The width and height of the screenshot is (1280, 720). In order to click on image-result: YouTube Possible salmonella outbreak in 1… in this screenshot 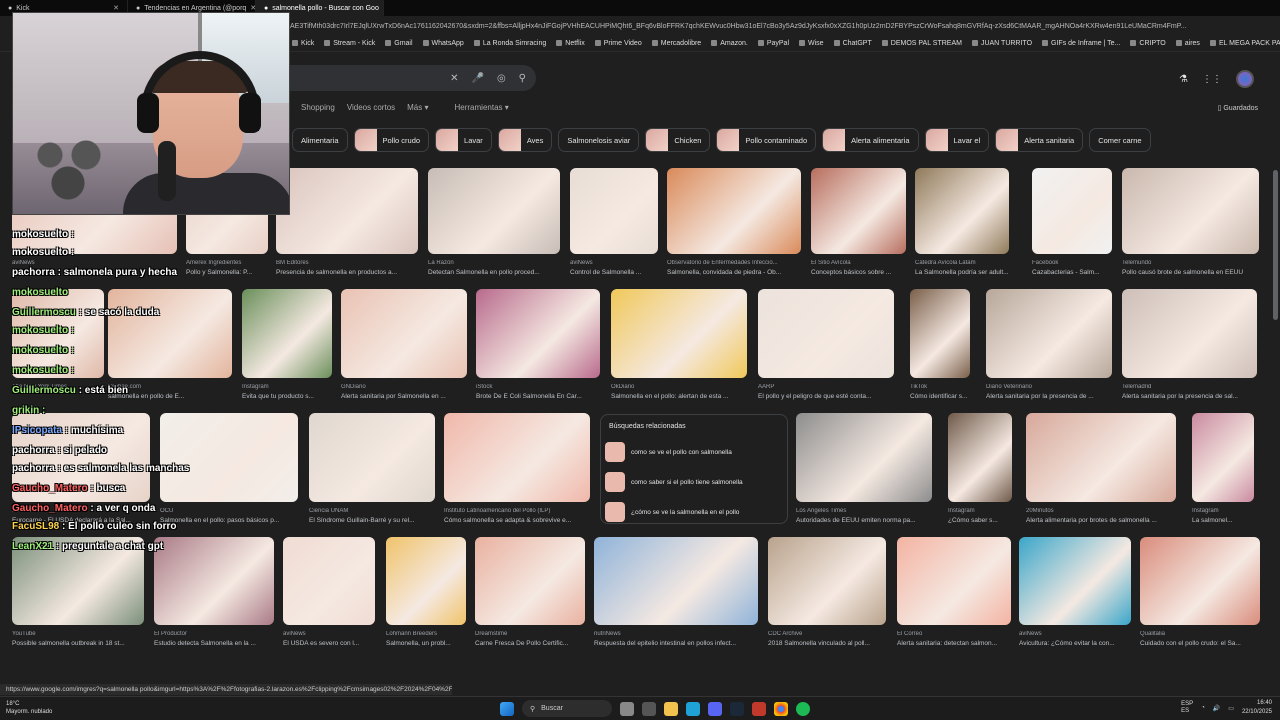, I will do `click(78, 594)`.